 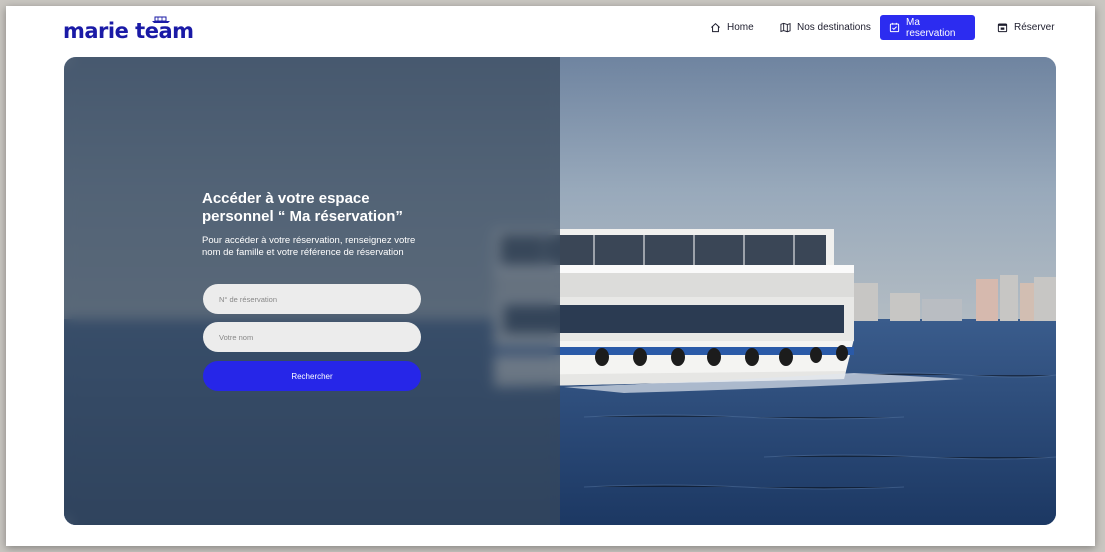 What do you see at coordinates (312, 337) in the screenshot?
I see `name-input` at bounding box center [312, 337].